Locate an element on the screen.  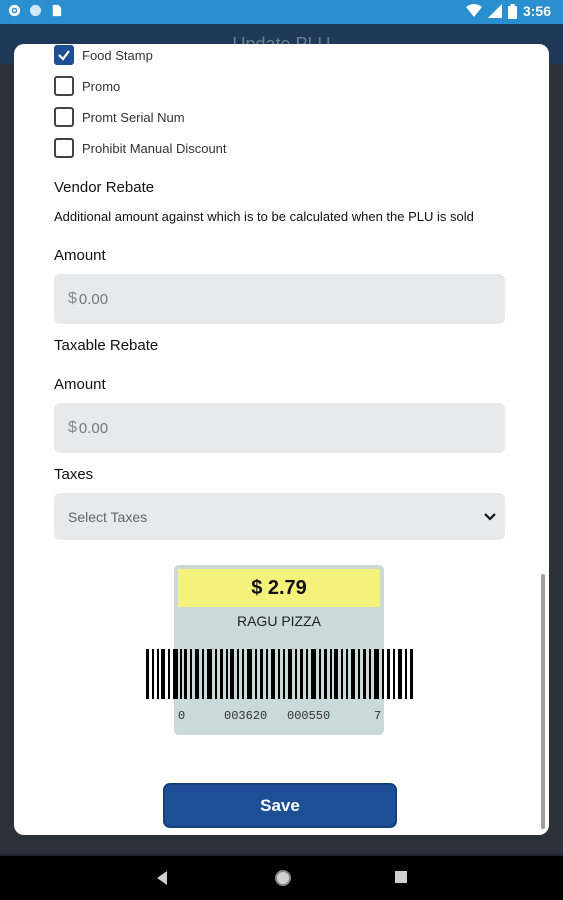
check-icon is located at coordinates (64, 55).